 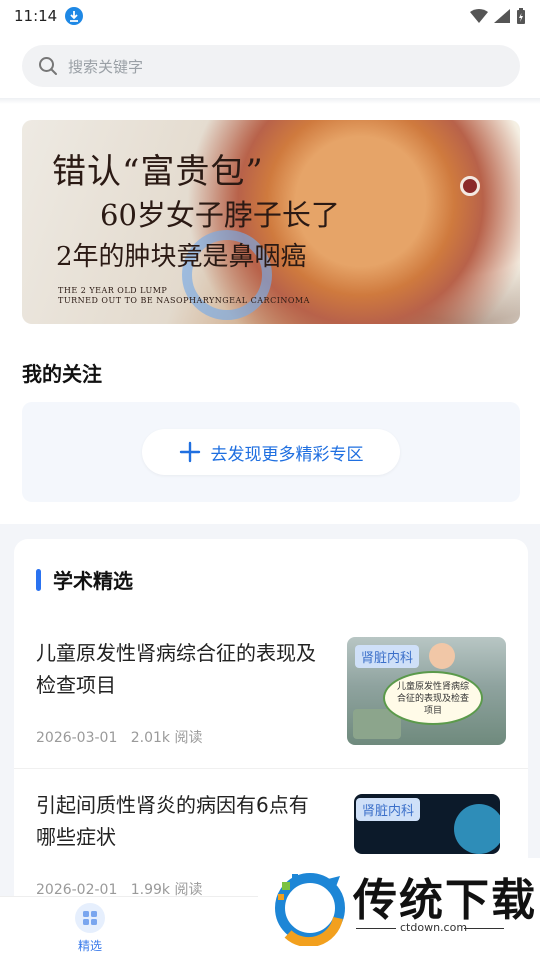 What do you see at coordinates (172, 821) in the screenshot?
I see `article-title: 引起间质性肾炎的病因有6点有哪些症状` at bounding box center [172, 821].